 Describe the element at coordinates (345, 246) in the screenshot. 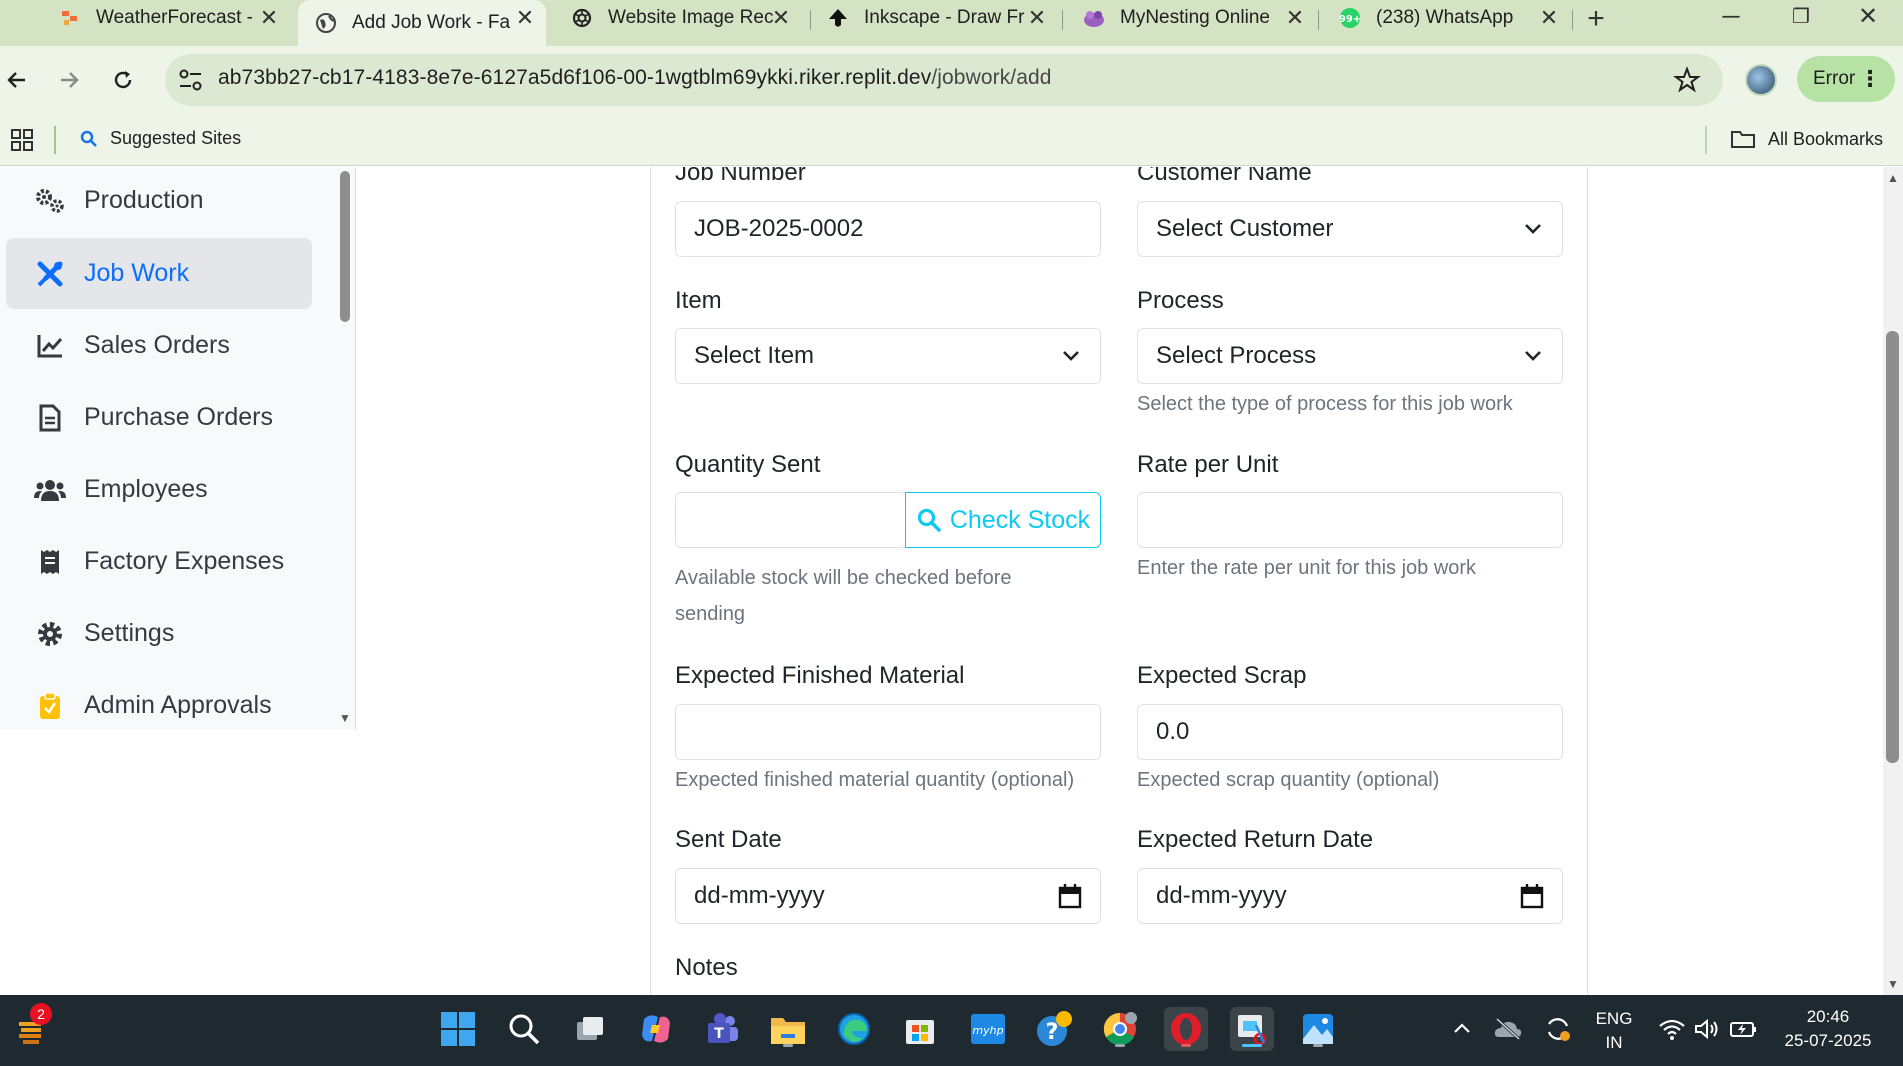

I see `sidebar-scrollbar-thumb` at that location.